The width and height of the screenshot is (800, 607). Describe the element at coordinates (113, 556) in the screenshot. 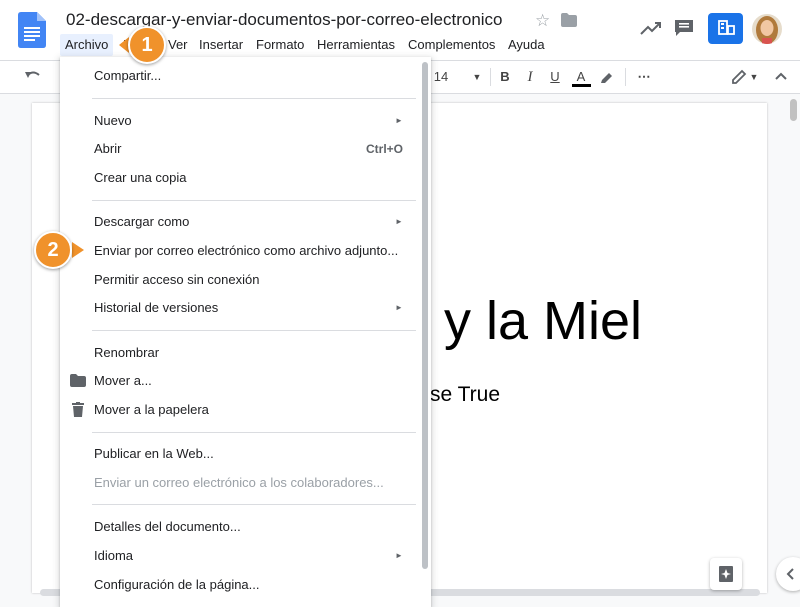

I see `menu-item-idioma: Idioma` at that location.